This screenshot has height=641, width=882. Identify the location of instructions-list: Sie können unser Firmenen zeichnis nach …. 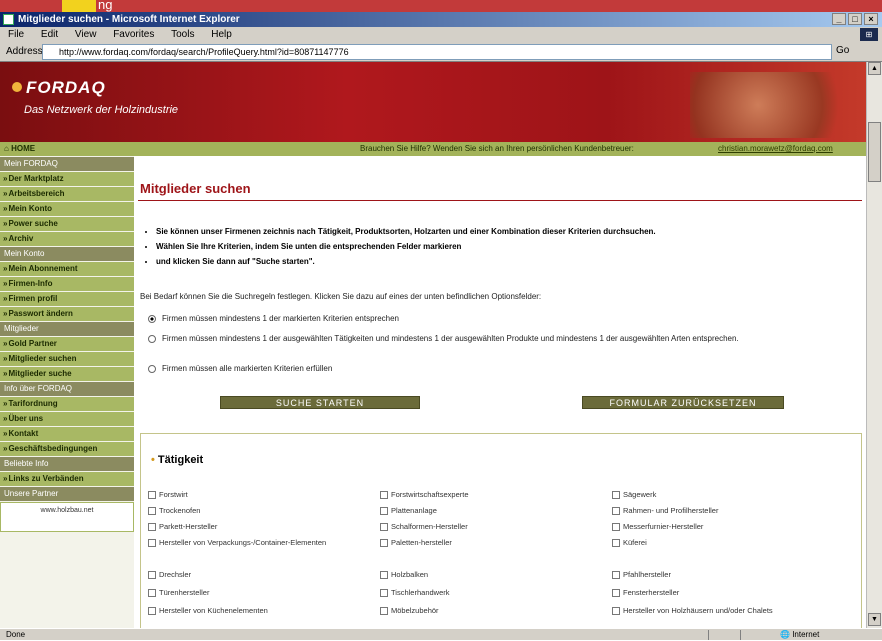
(406, 246).